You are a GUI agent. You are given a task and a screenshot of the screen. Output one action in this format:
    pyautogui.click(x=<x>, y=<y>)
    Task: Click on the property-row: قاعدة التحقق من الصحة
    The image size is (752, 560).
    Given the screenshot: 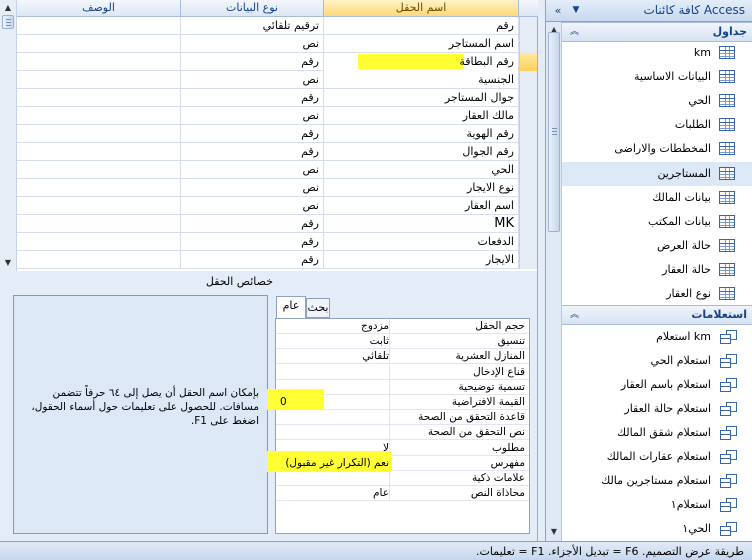 What is the action you would take?
    pyautogui.click(x=402, y=418)
    